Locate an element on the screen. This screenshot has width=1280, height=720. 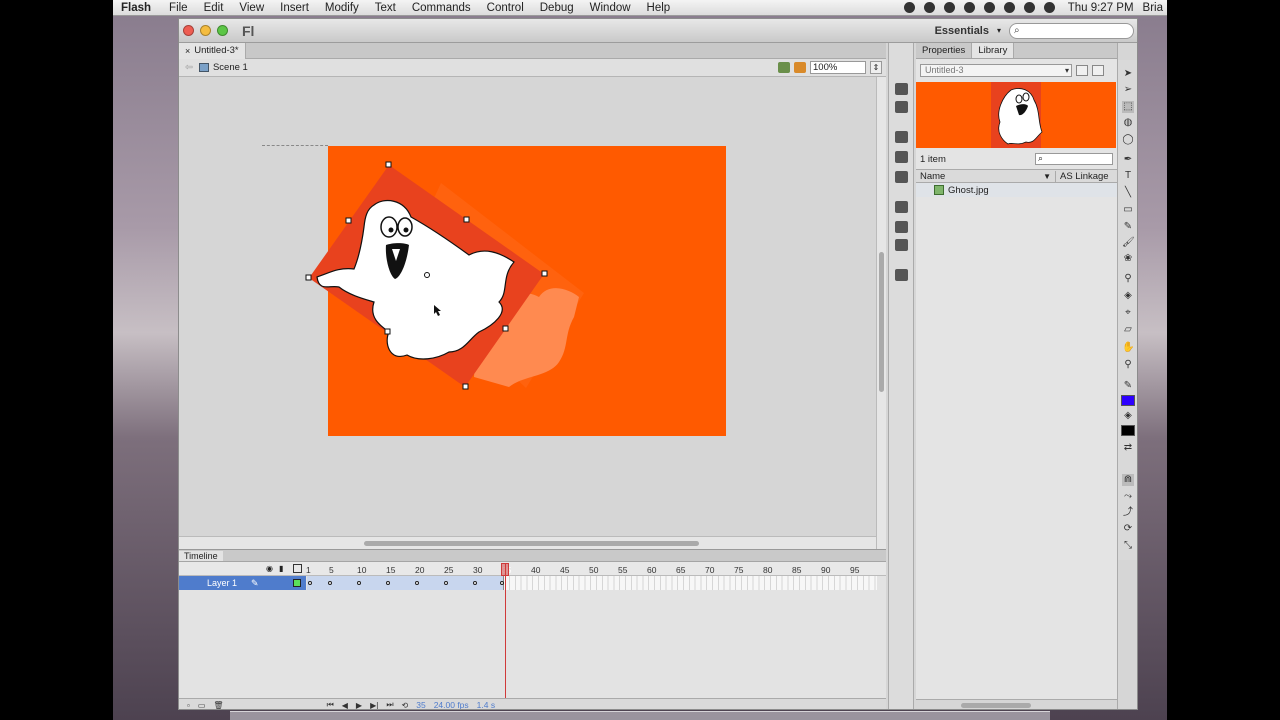
current-frame: 35 is located at coordinates (420, 704).